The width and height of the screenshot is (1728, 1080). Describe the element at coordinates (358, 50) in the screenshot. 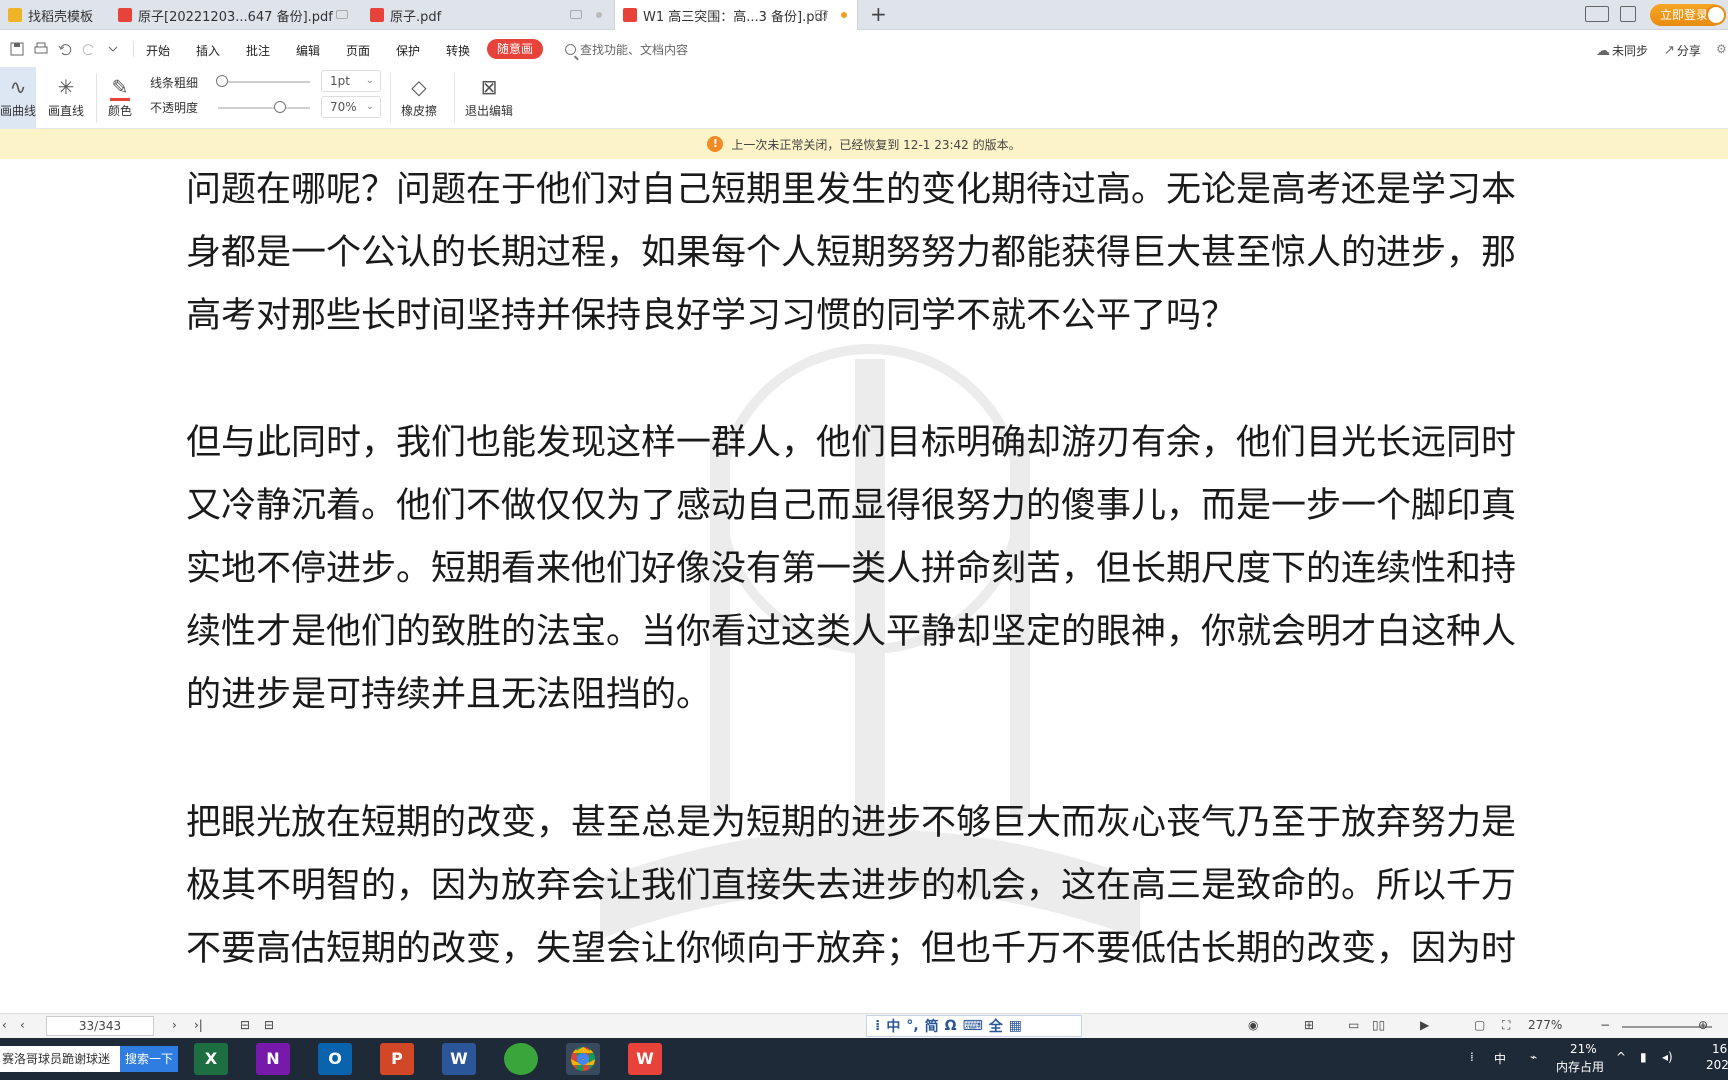

I see `menu-page: 页面` at that location.